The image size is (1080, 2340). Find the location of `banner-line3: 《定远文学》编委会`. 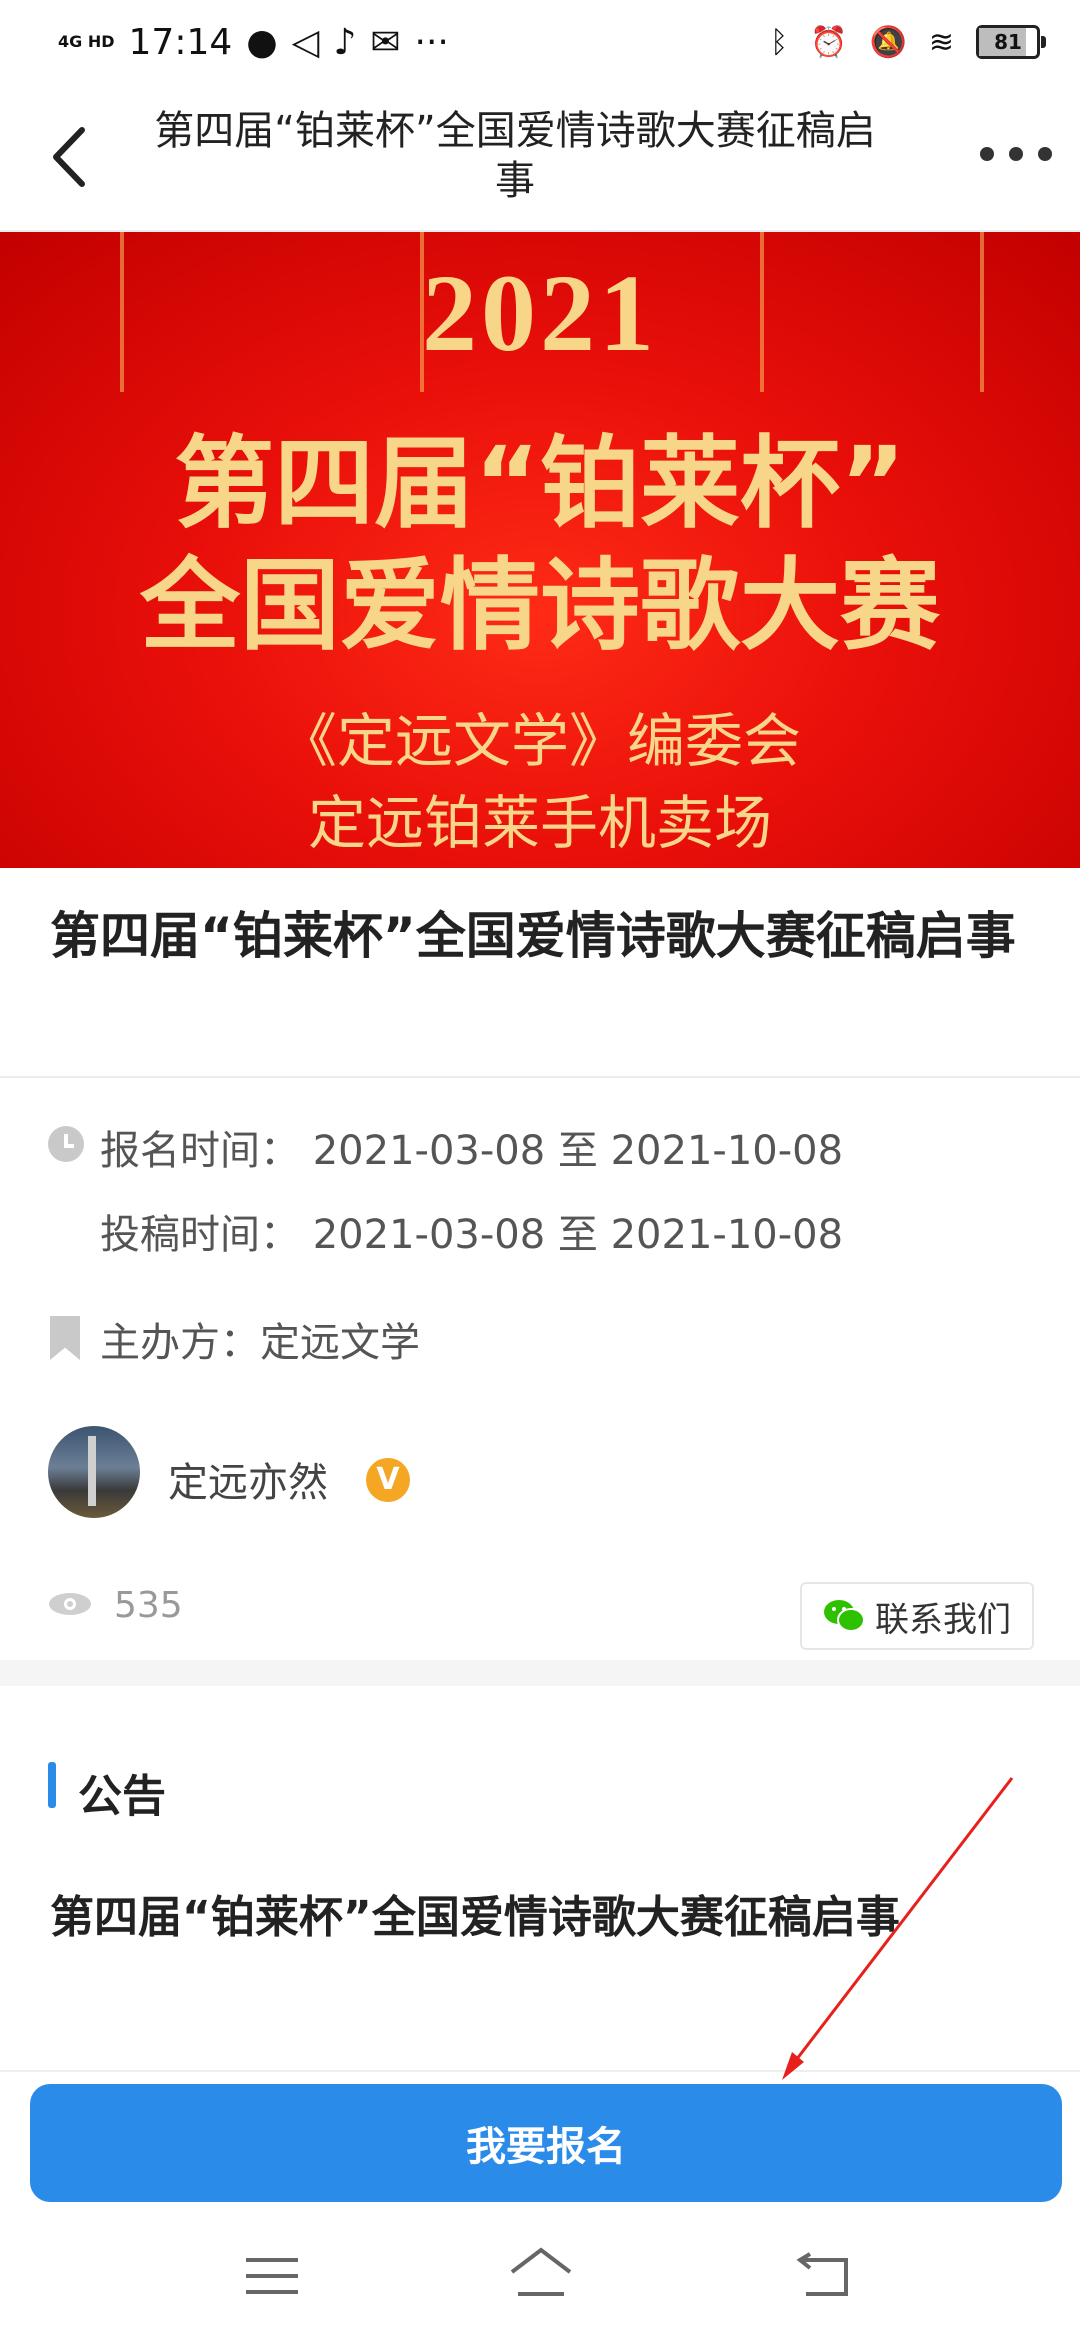

banner-line3: 《定远文学》编委会 is located at coordinates (539, 741).